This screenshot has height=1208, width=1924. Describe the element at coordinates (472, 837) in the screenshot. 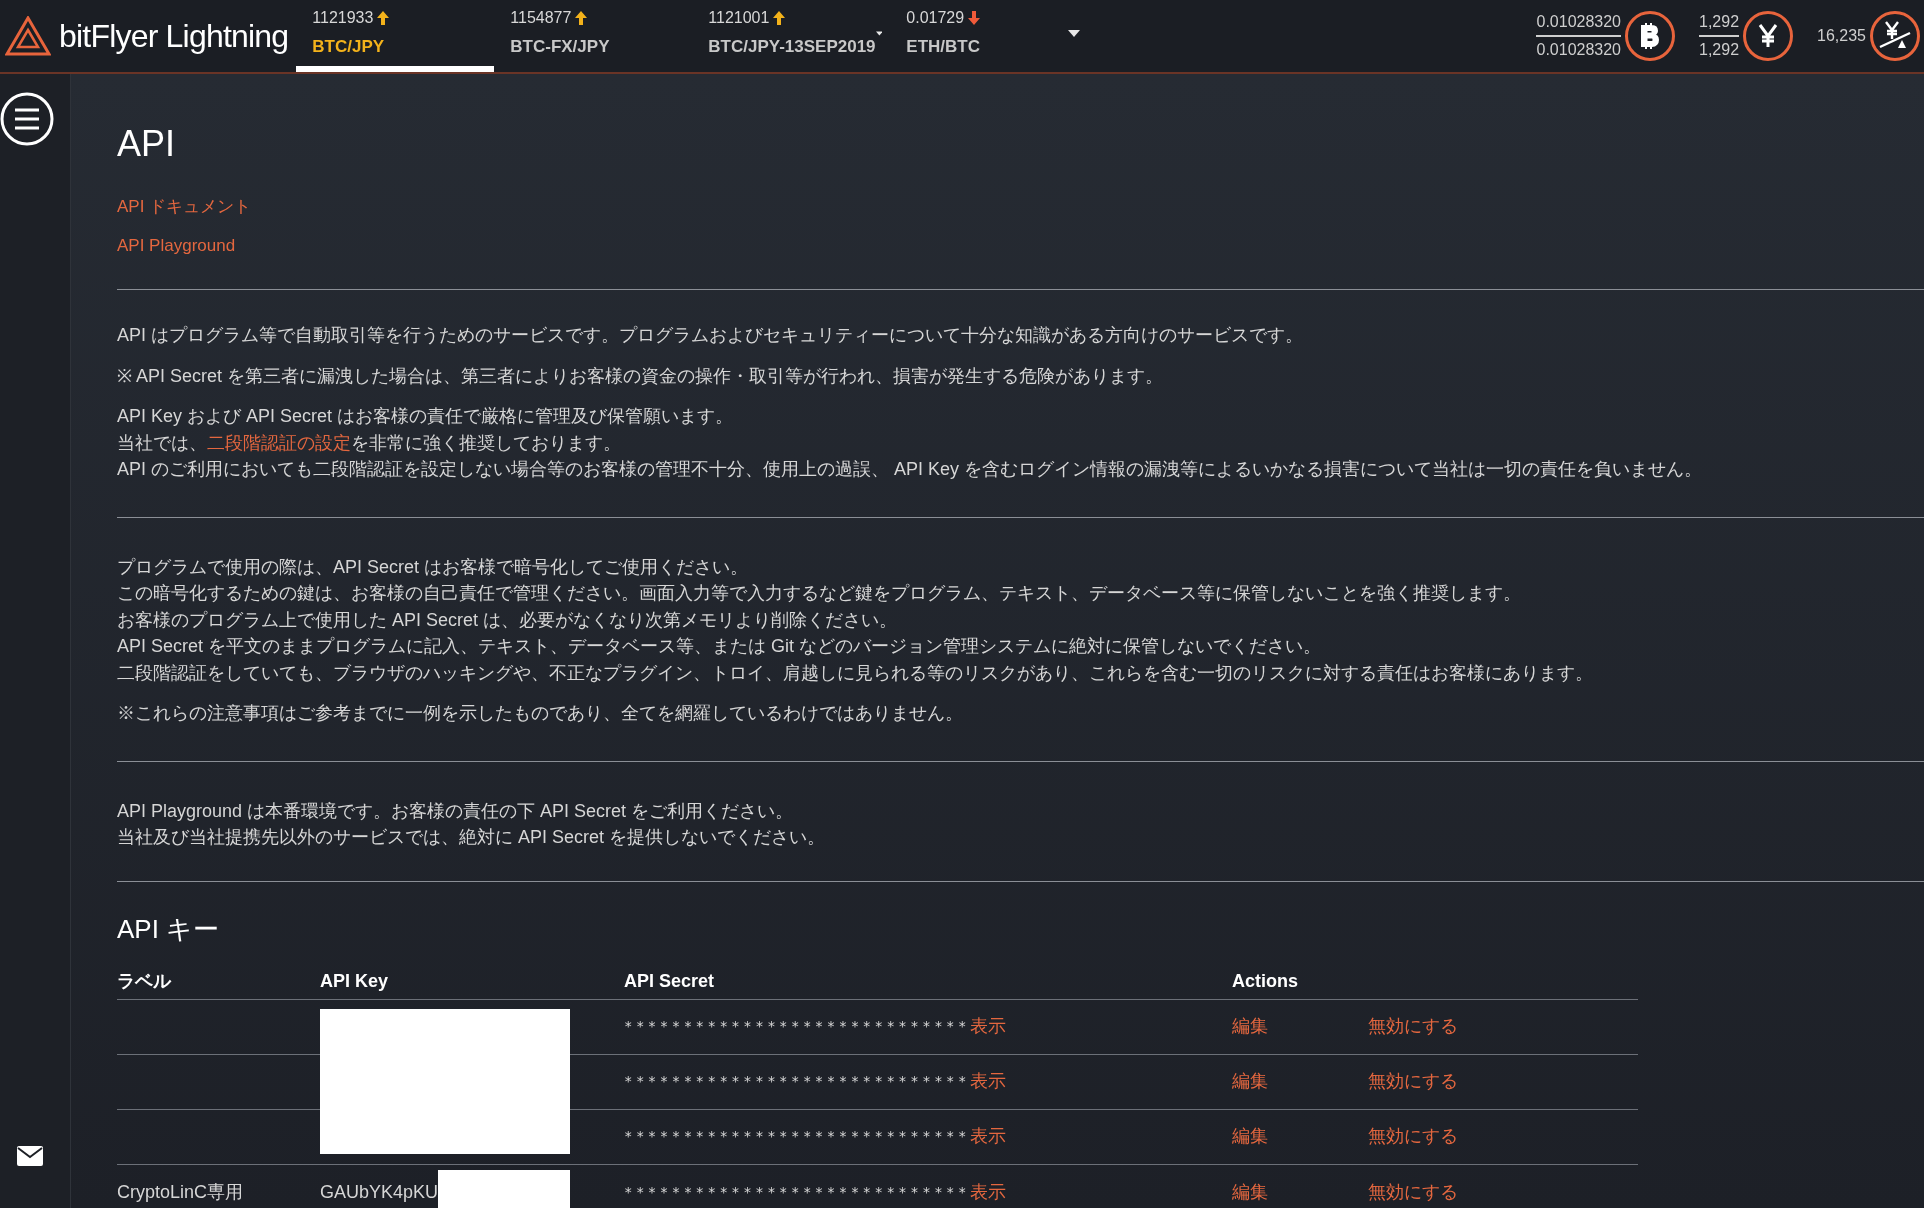

I see `notice-text: 当社及び当社提携先以外のサービスでは、絶対に API Secret を提供しないでください。` at that location.